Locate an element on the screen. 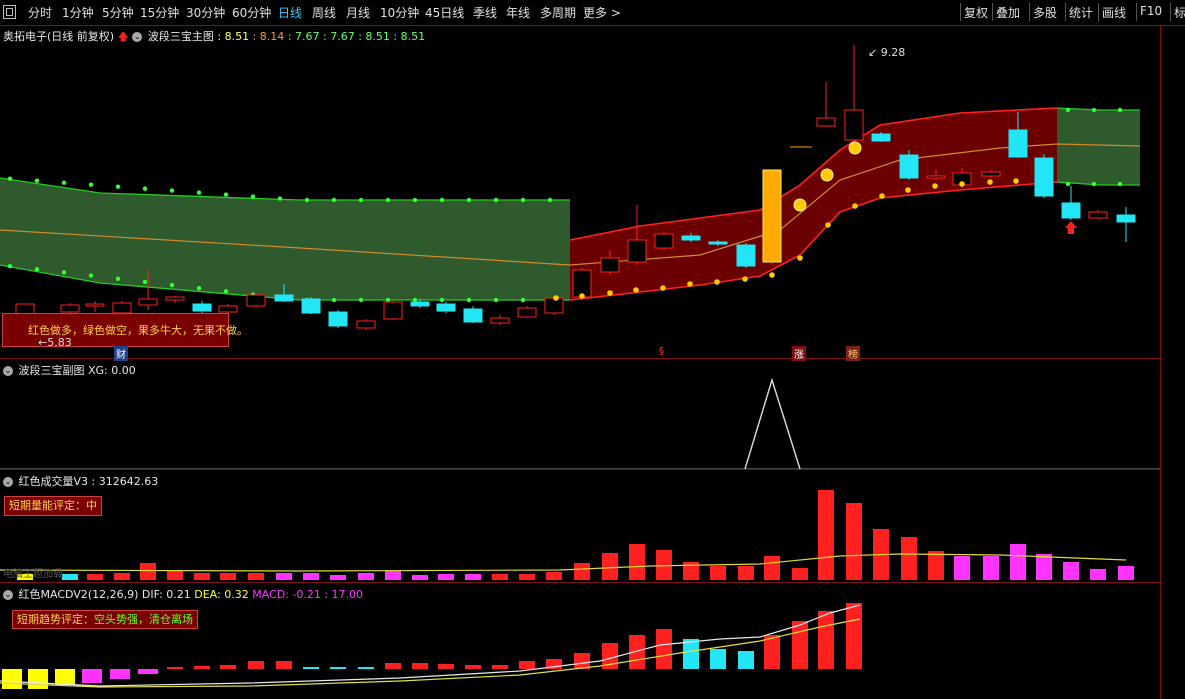  period-tab-1: 1分钟 is located at coordinates (78, 12).